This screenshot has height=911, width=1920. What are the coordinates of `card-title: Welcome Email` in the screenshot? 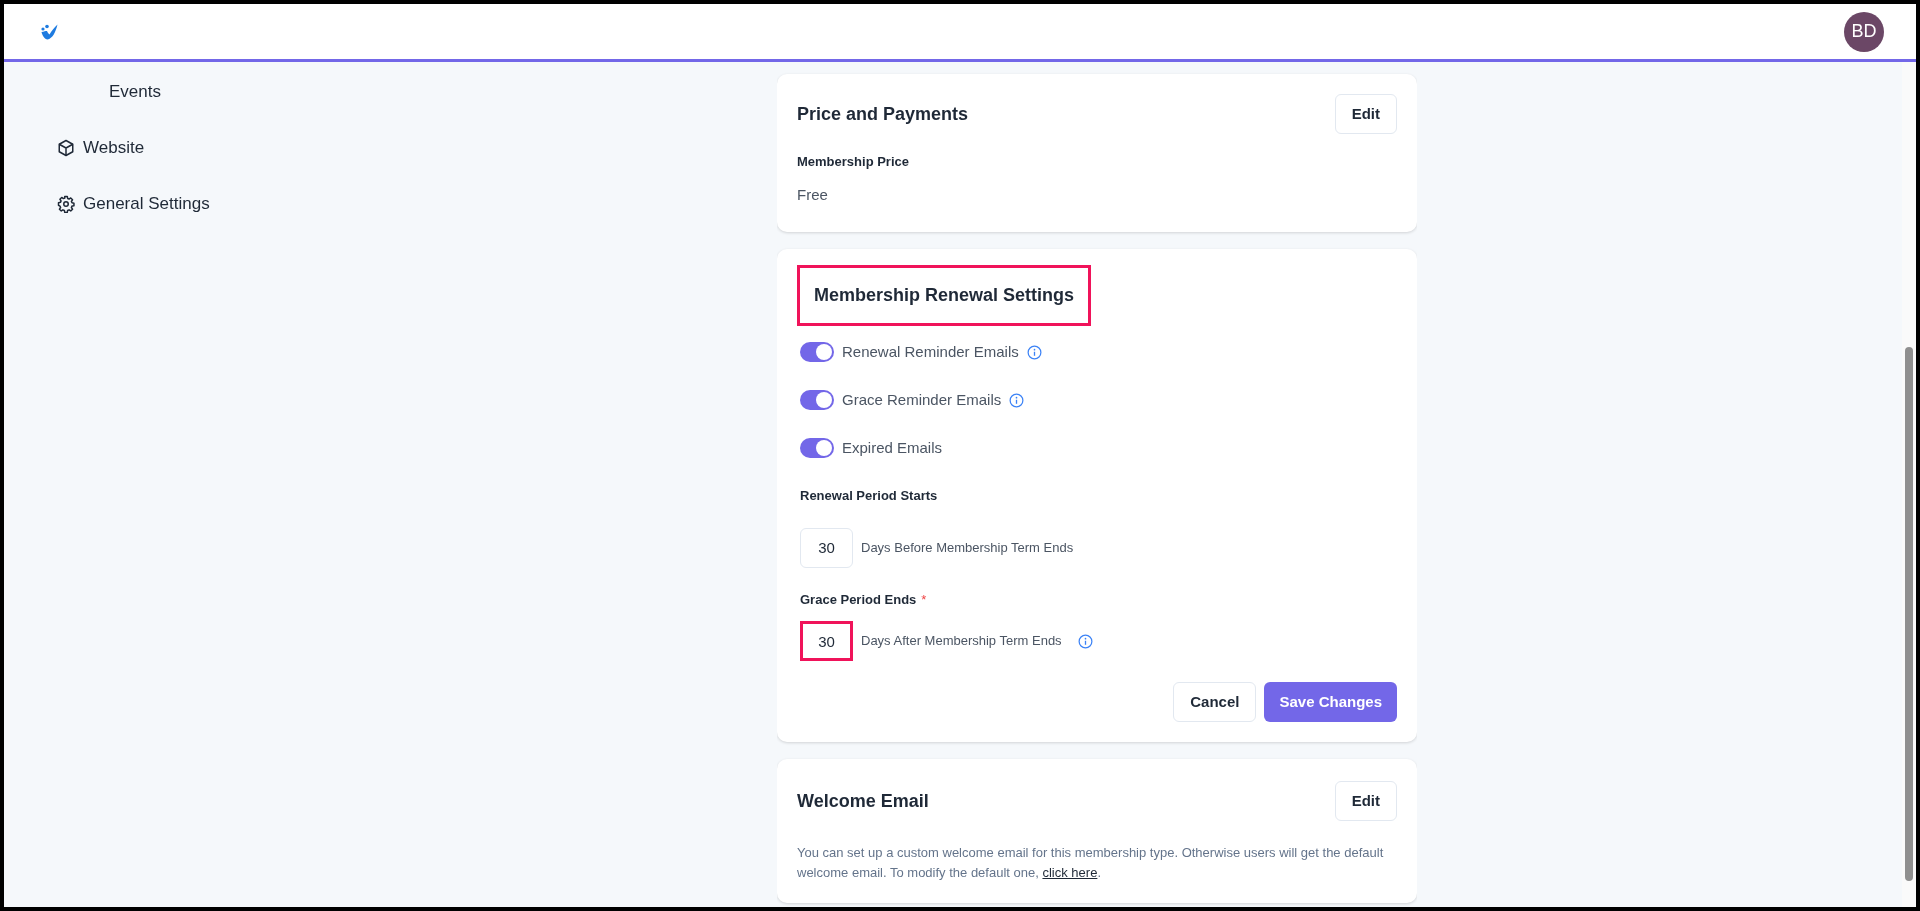 It's located at (863, 801).